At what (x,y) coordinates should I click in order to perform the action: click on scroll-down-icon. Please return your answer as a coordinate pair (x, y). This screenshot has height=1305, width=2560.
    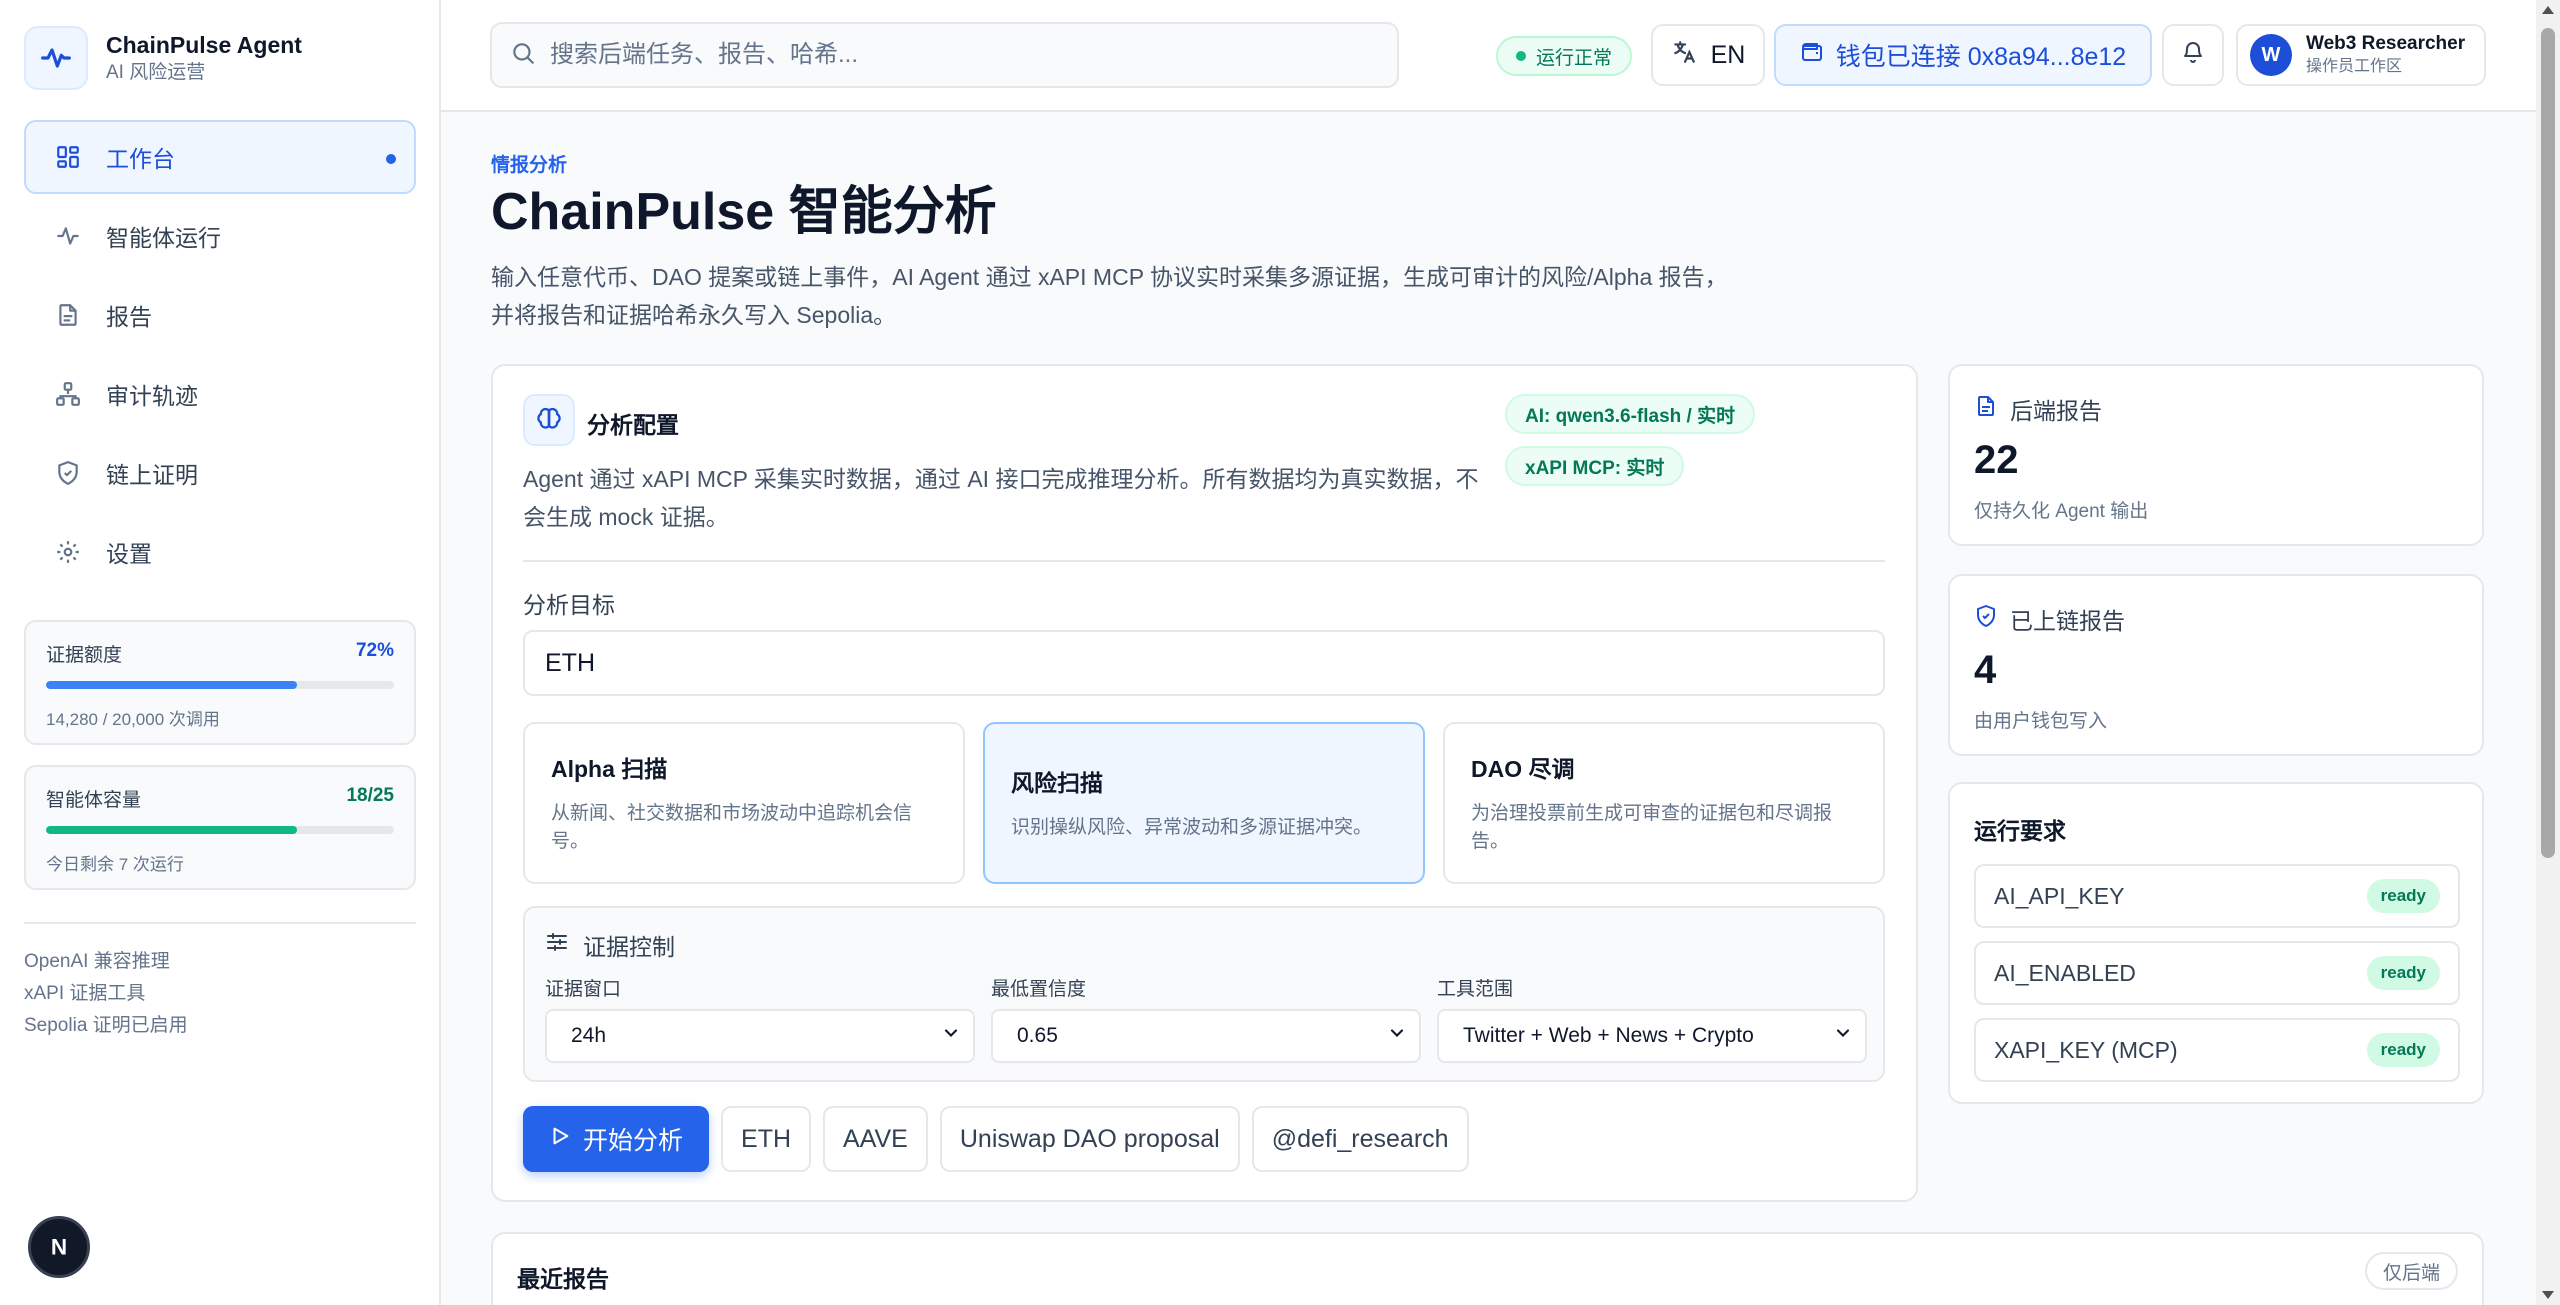
    Looking at the image, I should click on (2548, 1295).